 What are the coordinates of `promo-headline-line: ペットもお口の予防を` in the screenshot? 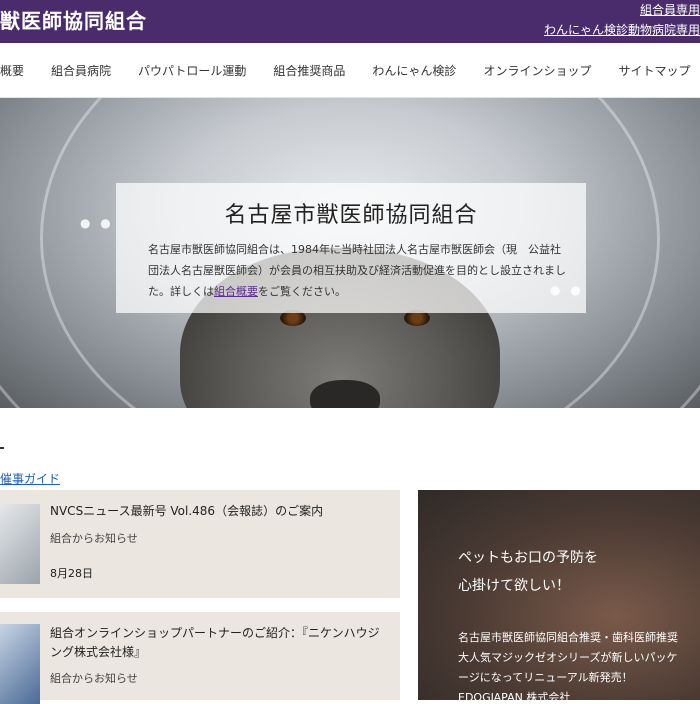 It's located at (528, 558).